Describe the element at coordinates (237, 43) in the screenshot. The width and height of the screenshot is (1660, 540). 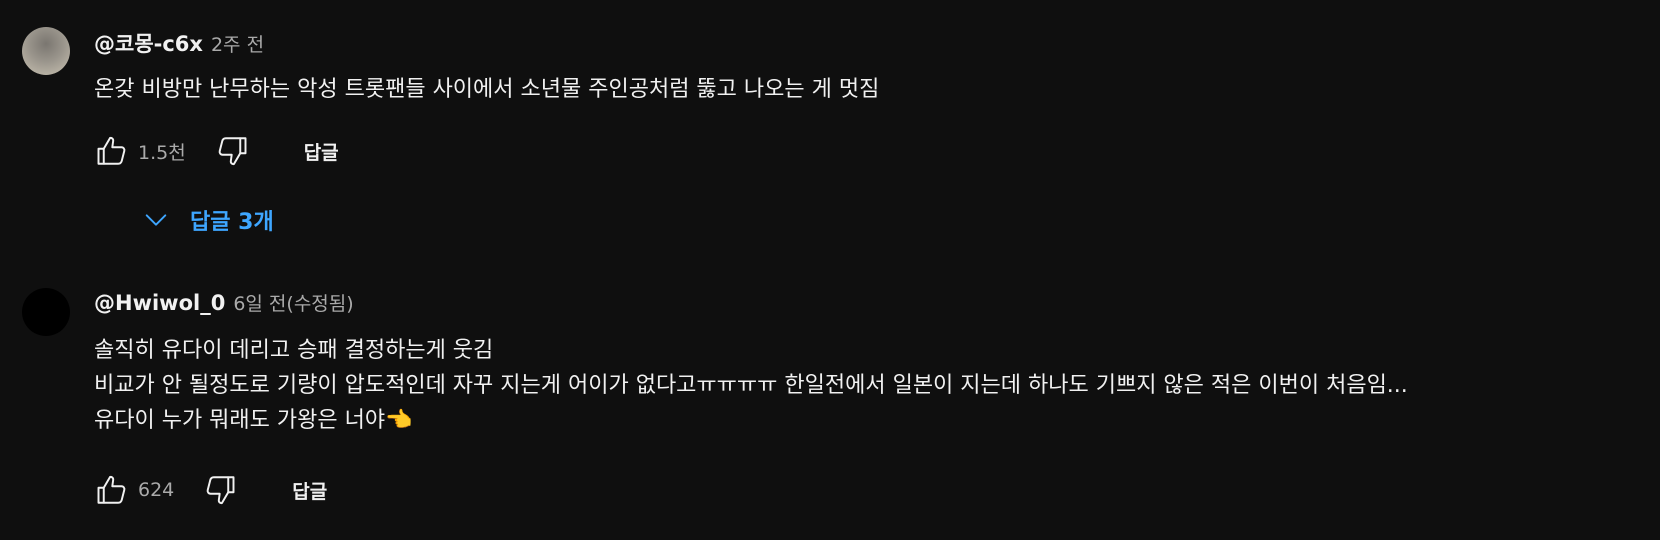
I see `comment-time: 2주 전` at that location.